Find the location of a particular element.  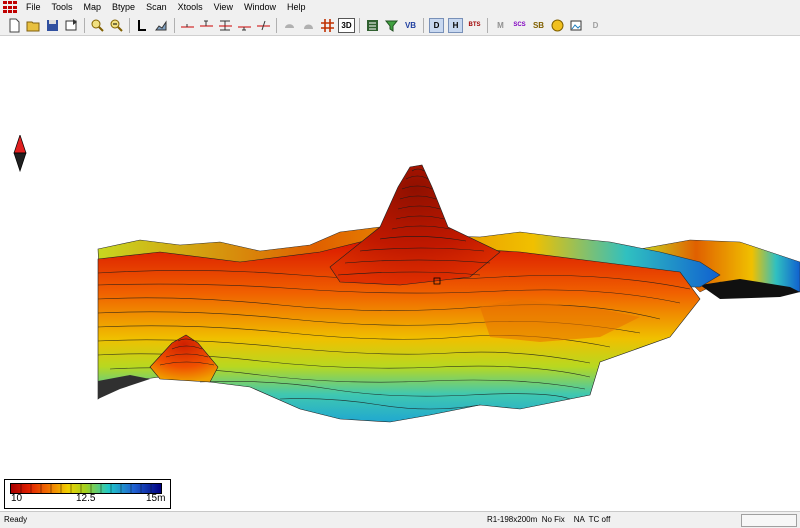

menu-scan: Scan is located at coordinates (157, 7).